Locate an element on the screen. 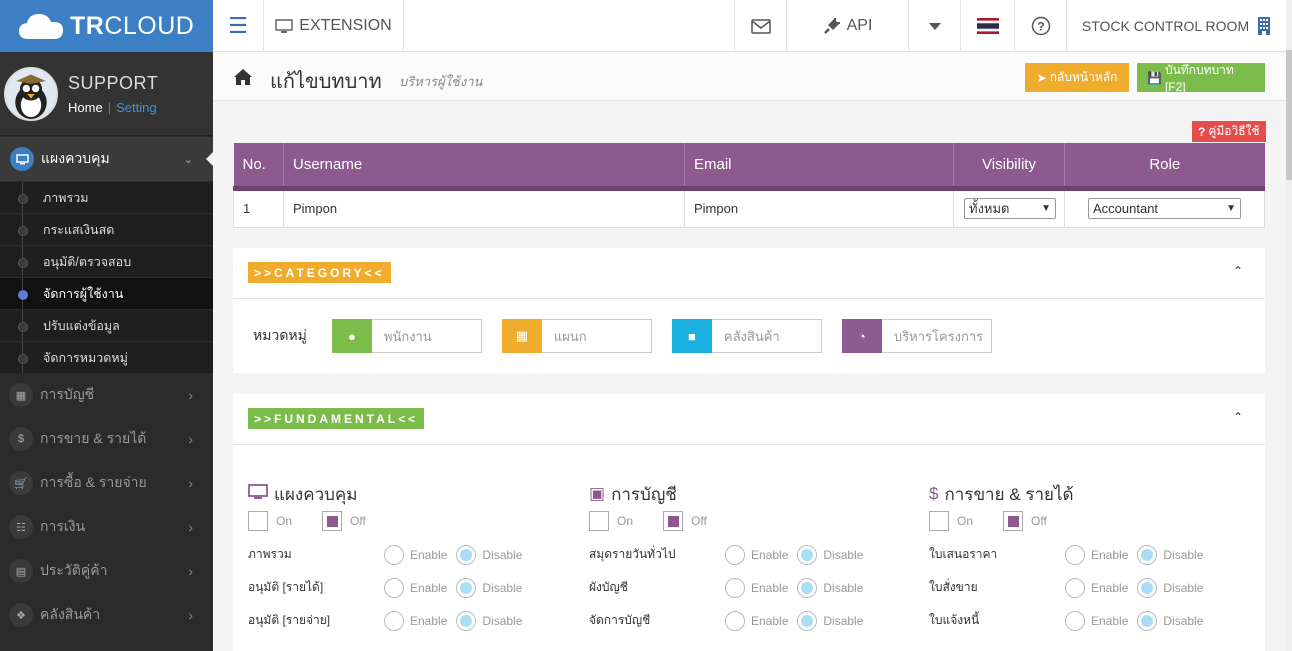 The width and height of the screenshot is (1292, 651). extension-button: EXTENSION is located at coordinates (334, 26).